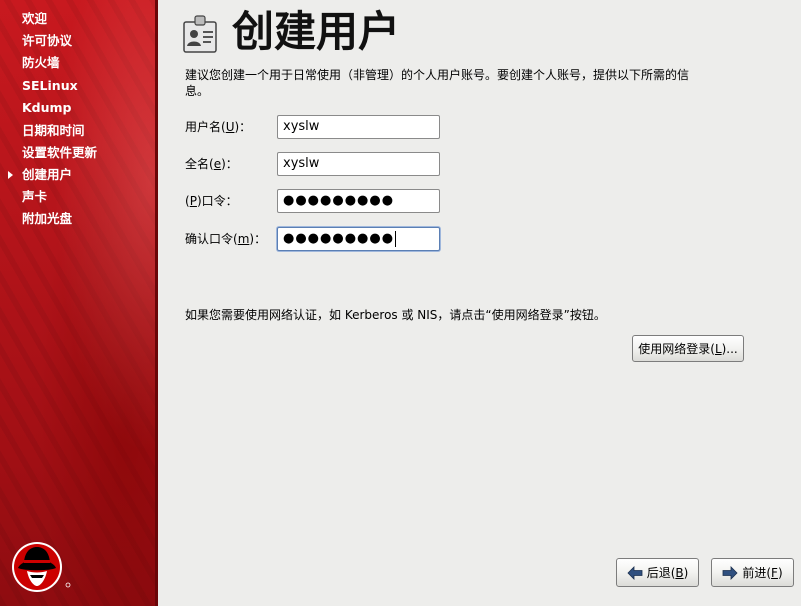  I want to click on password-masked-value: ●●●●●●●●●, so click(339, 200).